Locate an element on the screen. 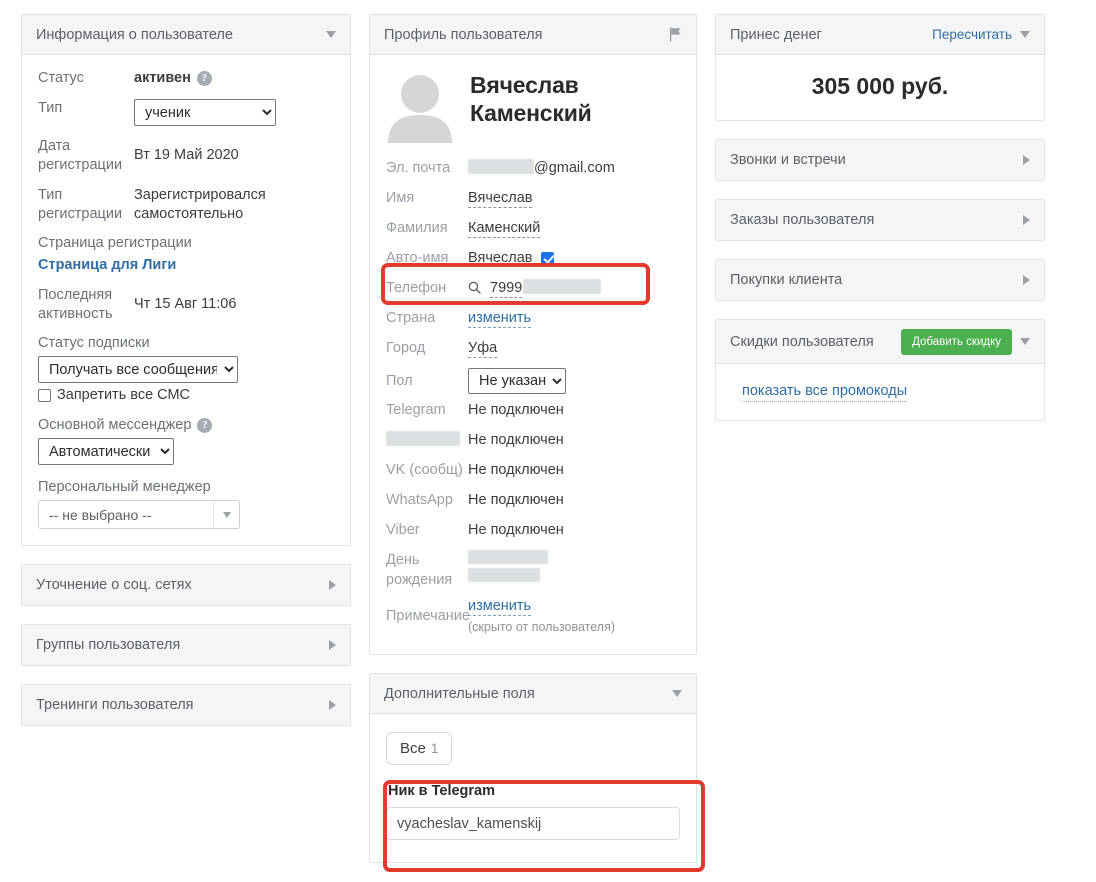 This screenshot has width=1096, height=882. user-discounts-panel-title: Скидки пользователя is located at coordinates (802, 341).